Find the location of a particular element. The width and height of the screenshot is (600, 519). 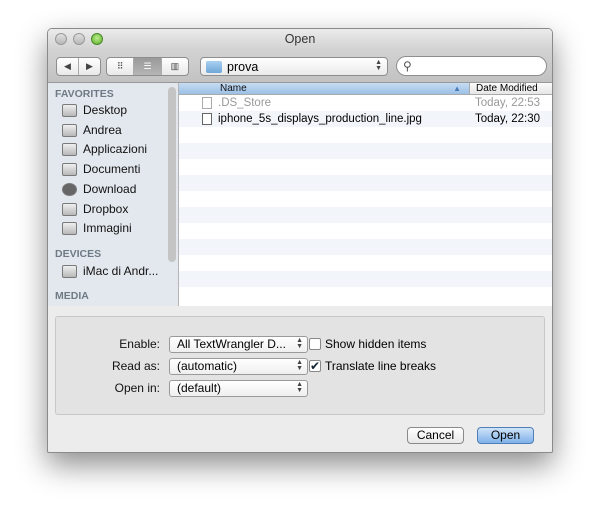

list-header: Name ▲ Date Modified is located at coordinates (365, 89).